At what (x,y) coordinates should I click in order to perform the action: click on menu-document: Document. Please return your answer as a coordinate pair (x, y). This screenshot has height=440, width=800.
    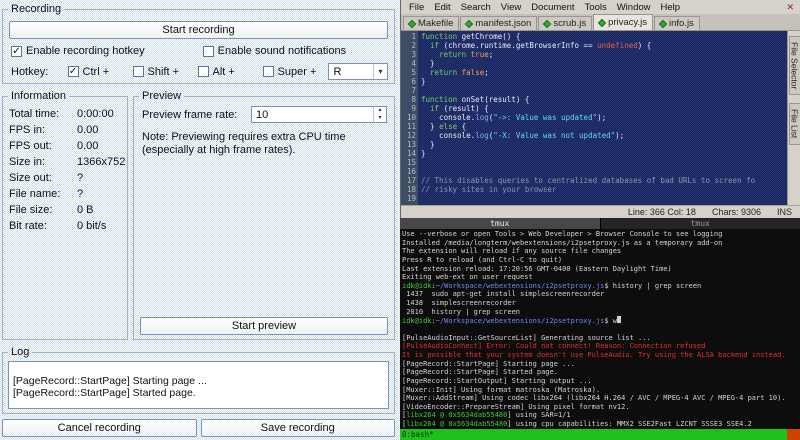
    Looking at the image, I should click on (552, 7).